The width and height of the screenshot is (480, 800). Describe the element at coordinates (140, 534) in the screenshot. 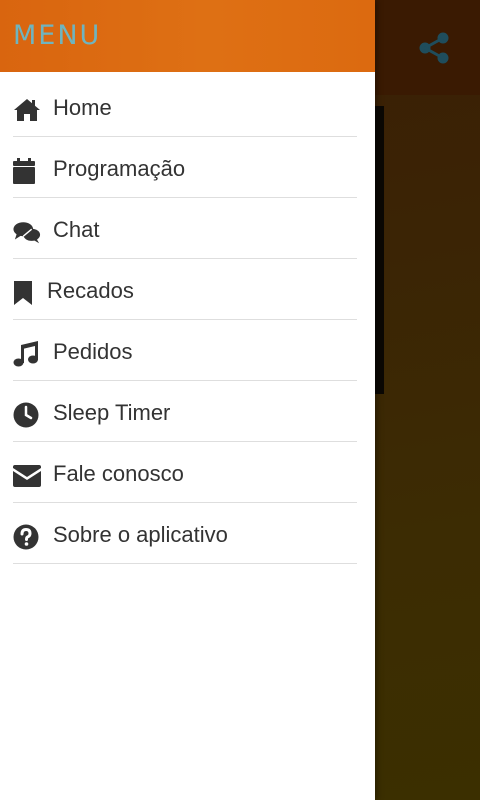

I see `menu-item-label: Sobre o aplicativo` at that location.